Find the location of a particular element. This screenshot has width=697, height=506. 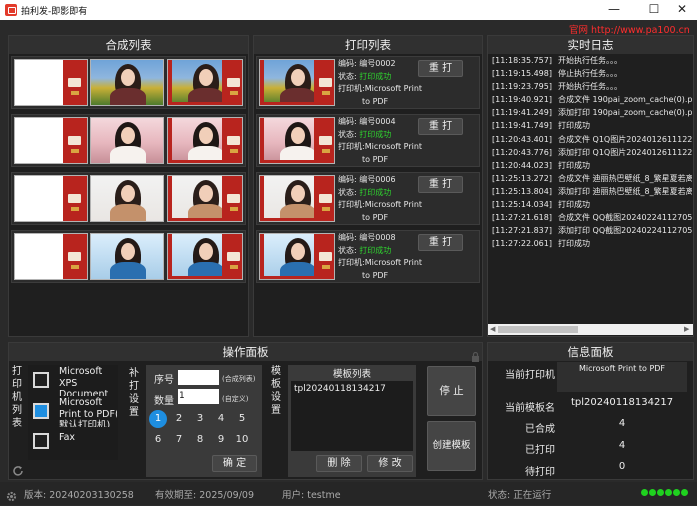

refresh-icon is located at coordinates (18, 469).